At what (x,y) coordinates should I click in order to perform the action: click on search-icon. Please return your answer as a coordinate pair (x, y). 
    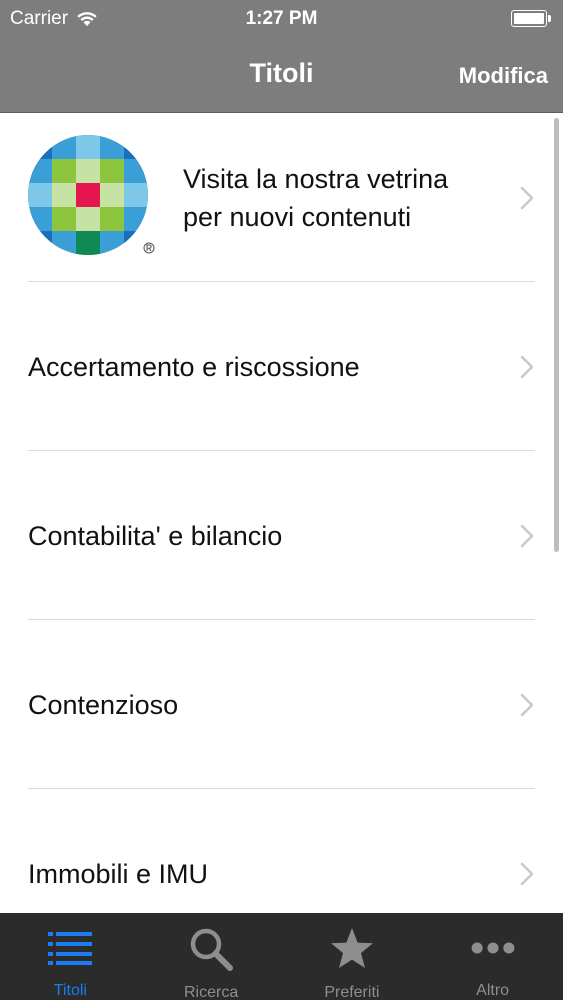
    Looking at the image, I should click on (212, 949).